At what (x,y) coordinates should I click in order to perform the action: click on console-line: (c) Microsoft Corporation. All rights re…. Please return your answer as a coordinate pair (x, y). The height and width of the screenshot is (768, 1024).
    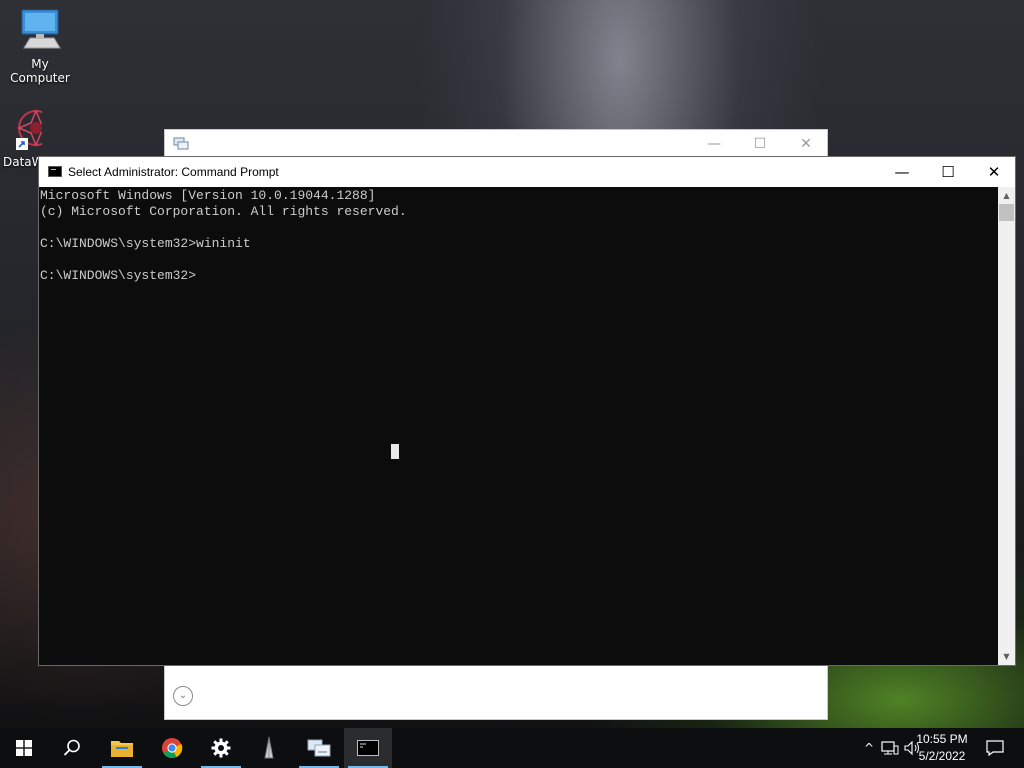
    Looking at the image, I should click on (223, 211).